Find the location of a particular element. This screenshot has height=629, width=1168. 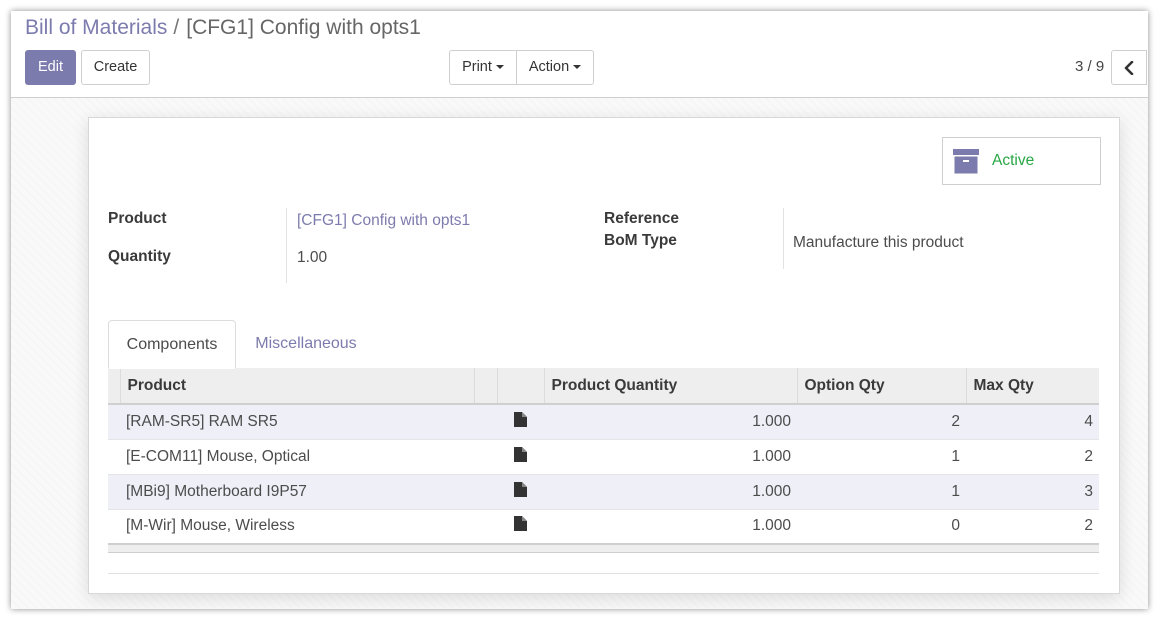

row-max-qty: 3 is located at coordinates (1032, 492).